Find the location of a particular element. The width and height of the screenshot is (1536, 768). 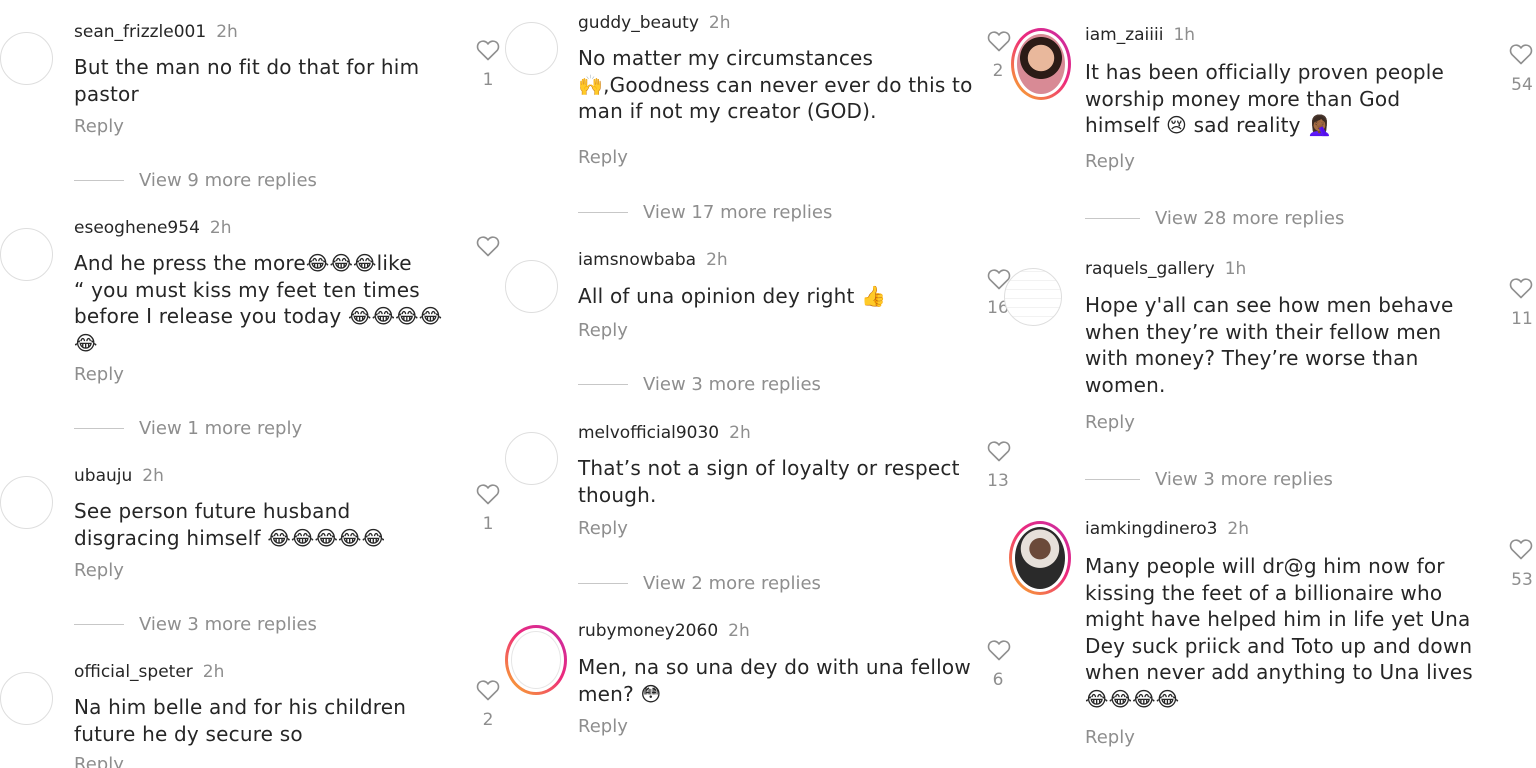

comment-username: guddy_beauty 2h is located at coordinates (654, 23).